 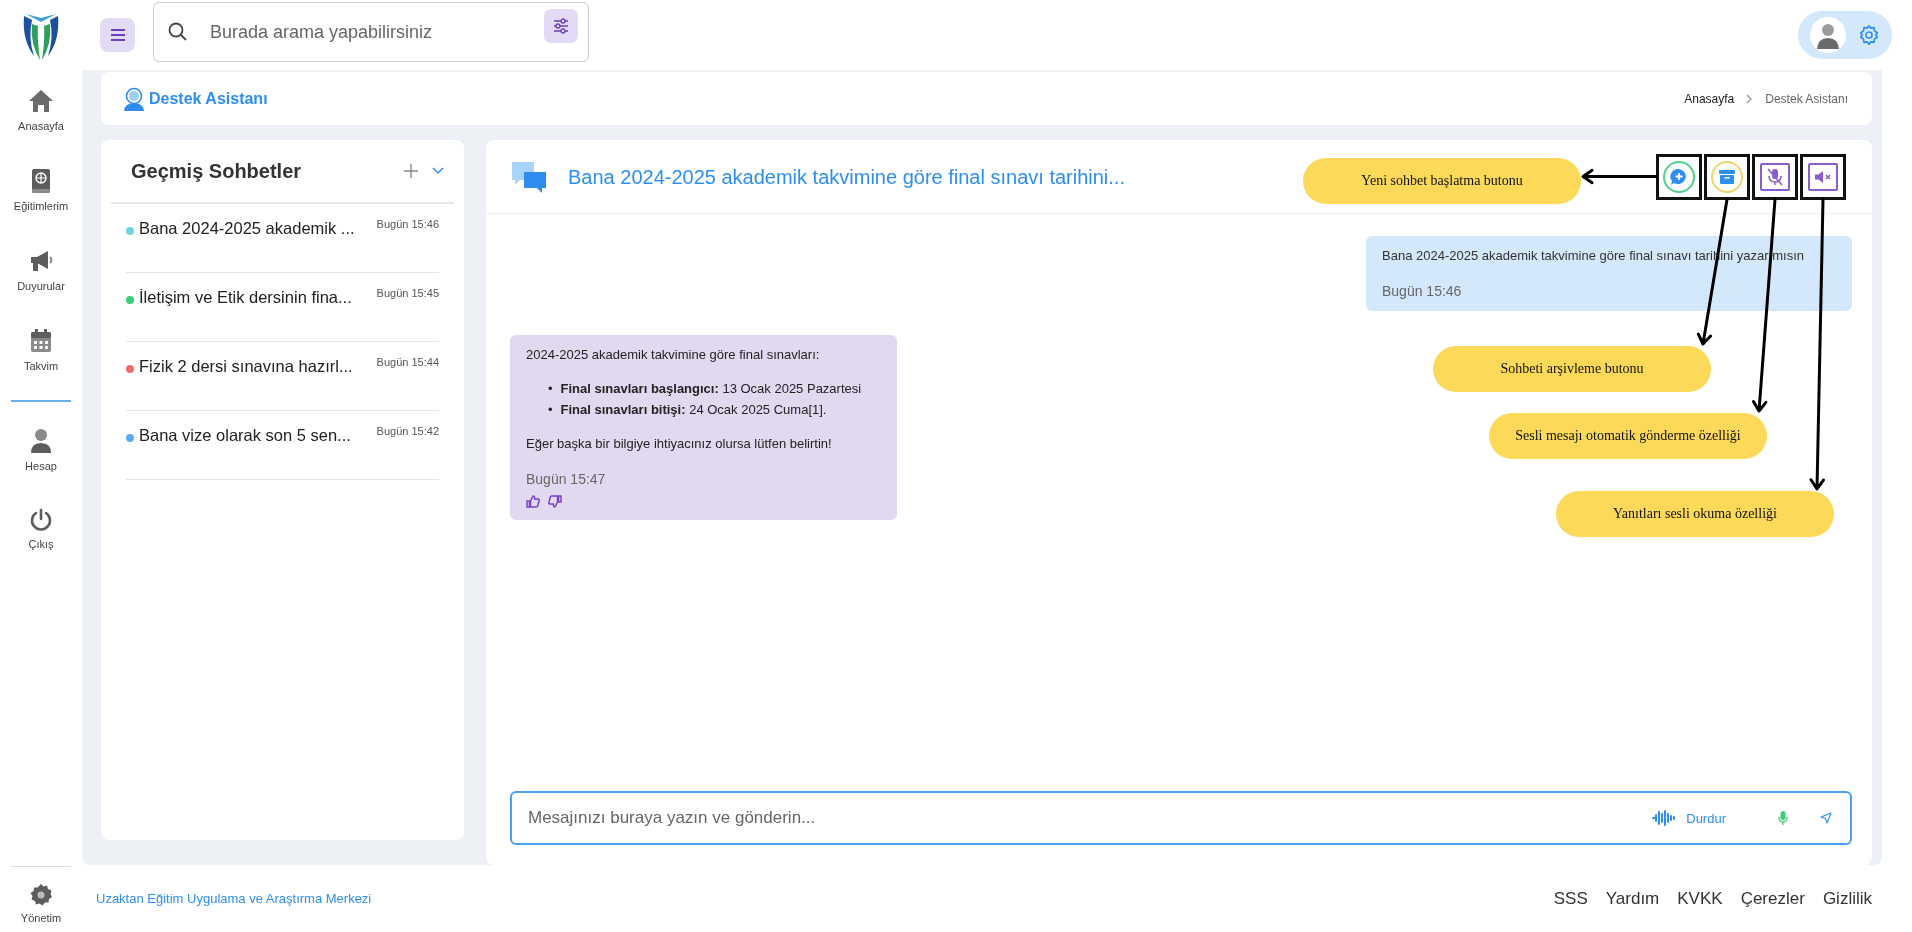 I want to click on profile-menu, so click(x=1845, y=35).